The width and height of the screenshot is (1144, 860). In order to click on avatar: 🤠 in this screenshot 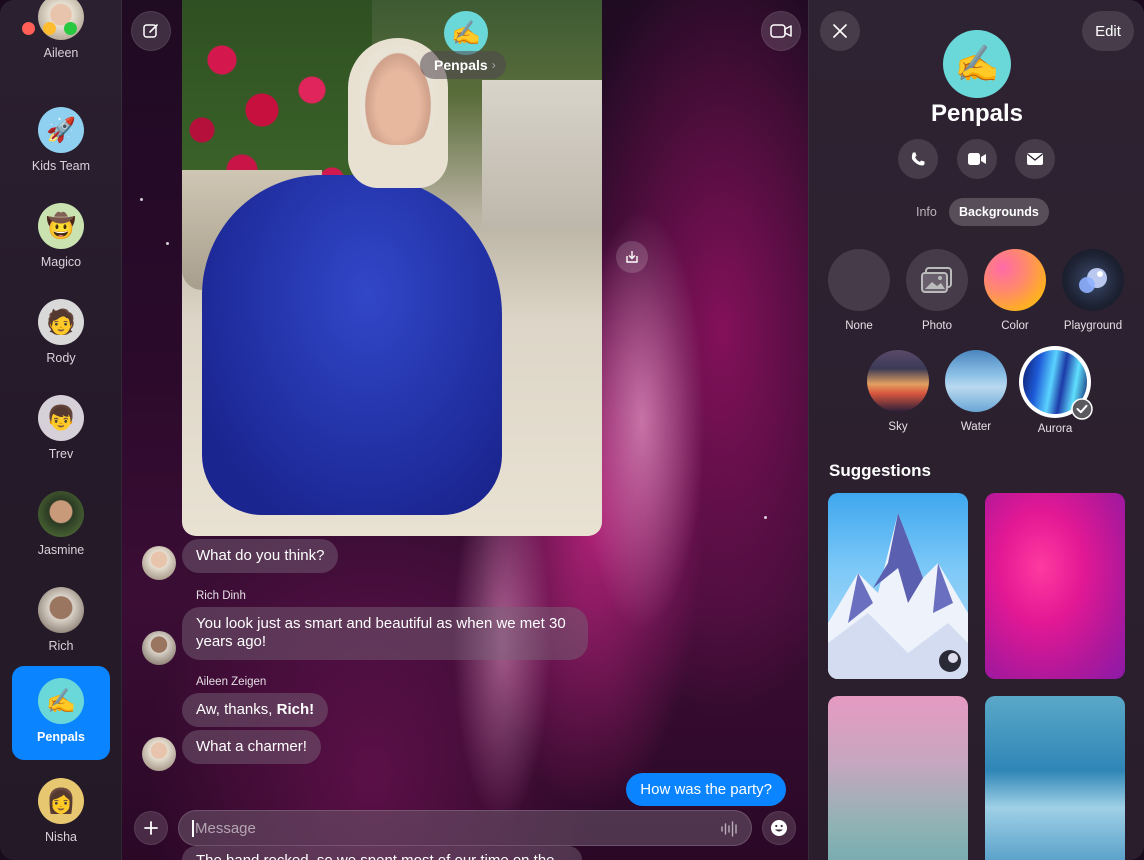, I will do `click(61, 226)`.